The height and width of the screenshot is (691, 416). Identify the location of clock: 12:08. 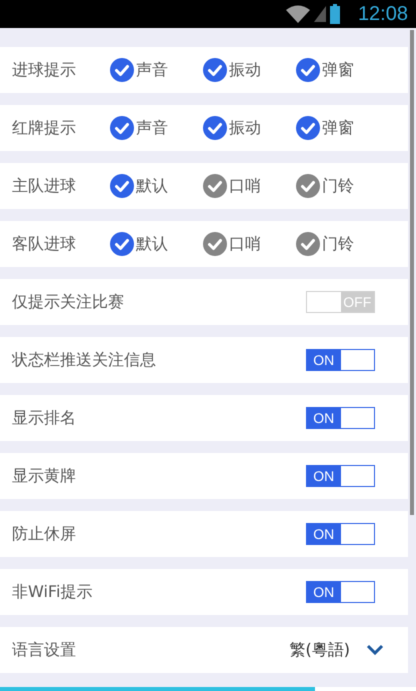
(383, 14).